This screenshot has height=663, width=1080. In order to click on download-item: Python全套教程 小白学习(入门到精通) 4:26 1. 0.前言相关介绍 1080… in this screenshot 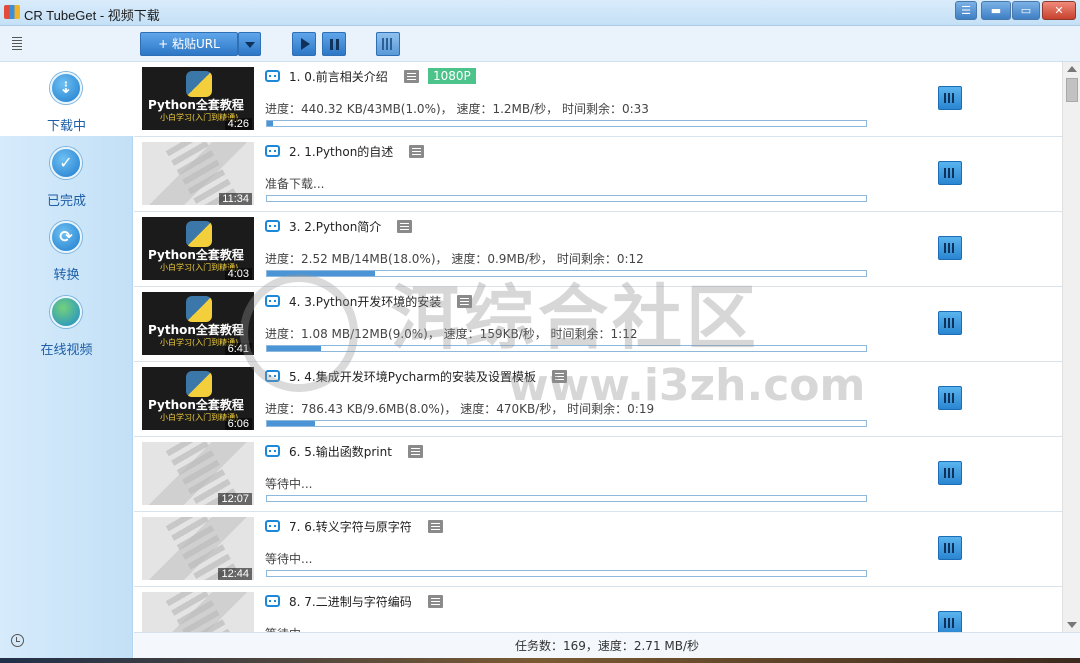, I will do `click(598, 99)`.